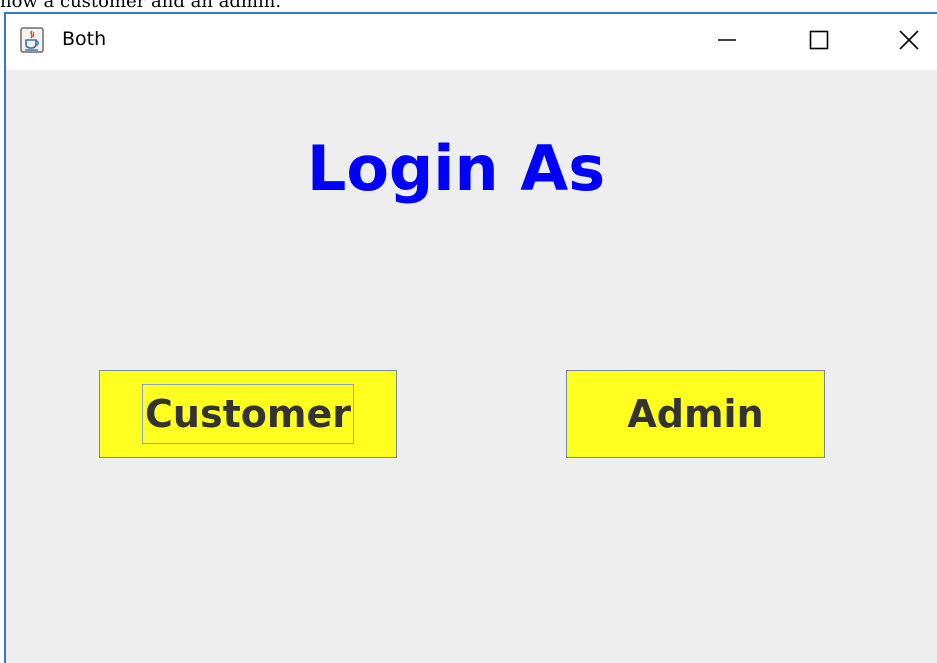 Image resolution: width=937 pixels, height=663 pixels. What do you see at coordinates (456, 168) in the screenshot?
I see `login-as-heading: Login As` at bounding box center [456, 168].